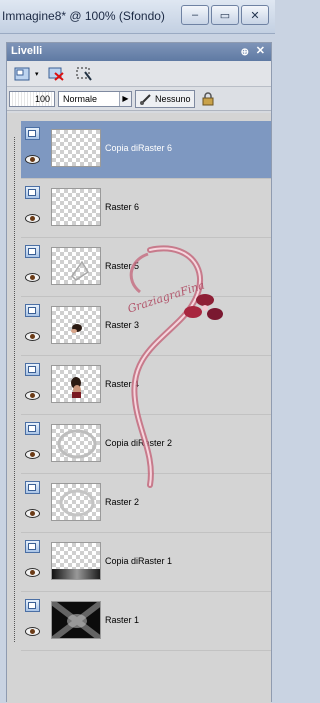 The height and width of the screenshot is (703, 320). I want to click on delete-layer-button, so click(56, 74).